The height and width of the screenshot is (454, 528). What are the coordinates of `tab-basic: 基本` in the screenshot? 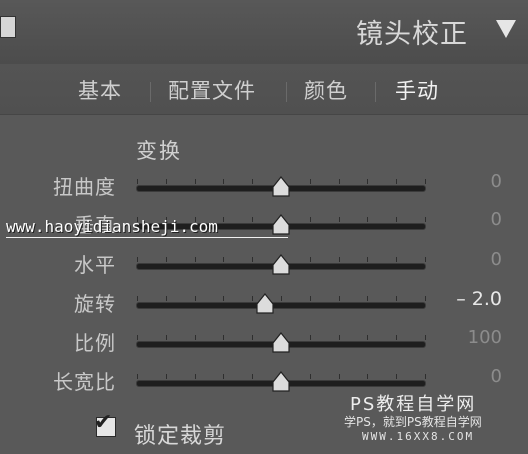 It's located at (100, 90).